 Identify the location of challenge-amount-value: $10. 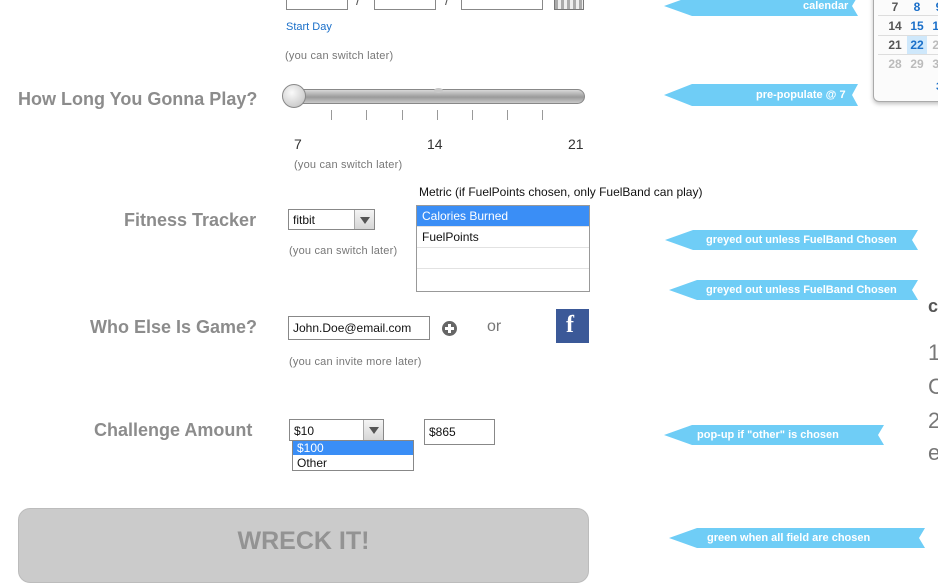
(304, 431).